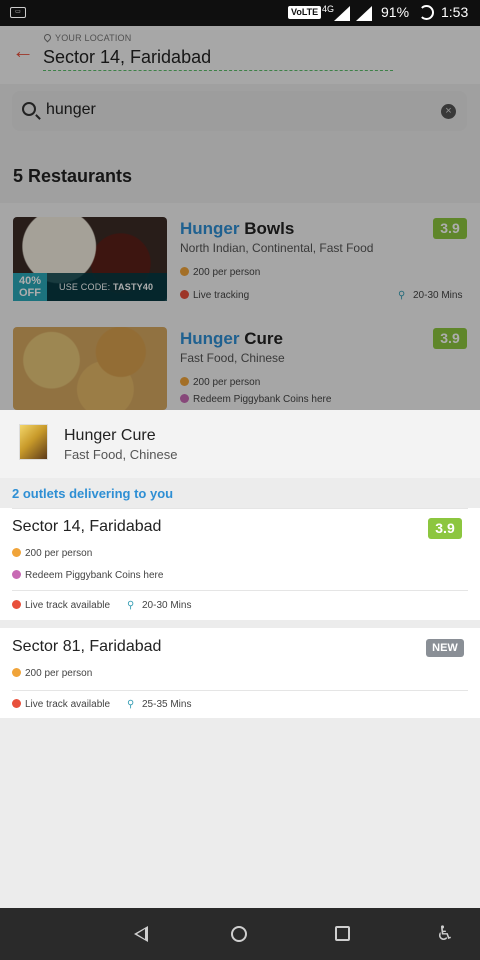 This screenshot has width=480, height=960. What do you see at coordinates (141, 934) in the screenshot?
I see `nav-back-icon` at bounding box center [141, 934].